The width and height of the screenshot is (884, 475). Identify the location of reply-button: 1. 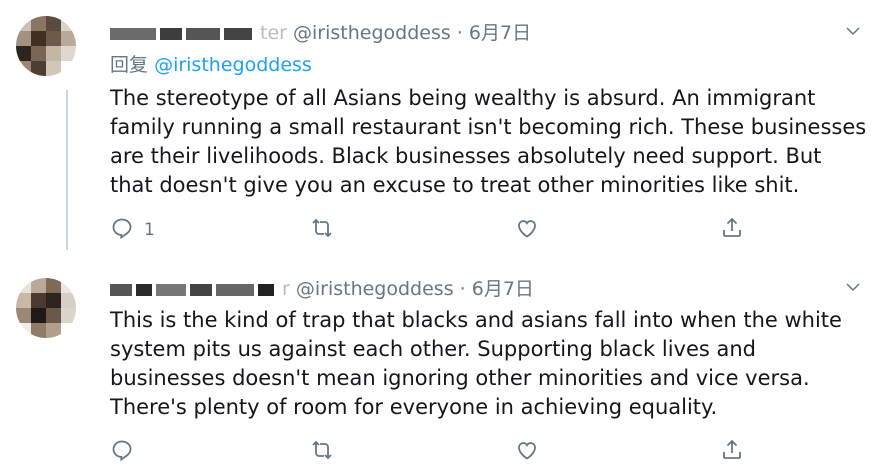
(132, 230).